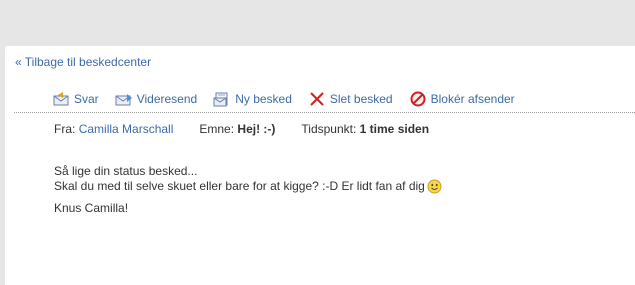 This screenshot has height=285, width=635. What do you see at coordinates (126, 129) in the screenshot?
I see `sender-name-link: Camilla Marschall` at bounding box center [126, 129].